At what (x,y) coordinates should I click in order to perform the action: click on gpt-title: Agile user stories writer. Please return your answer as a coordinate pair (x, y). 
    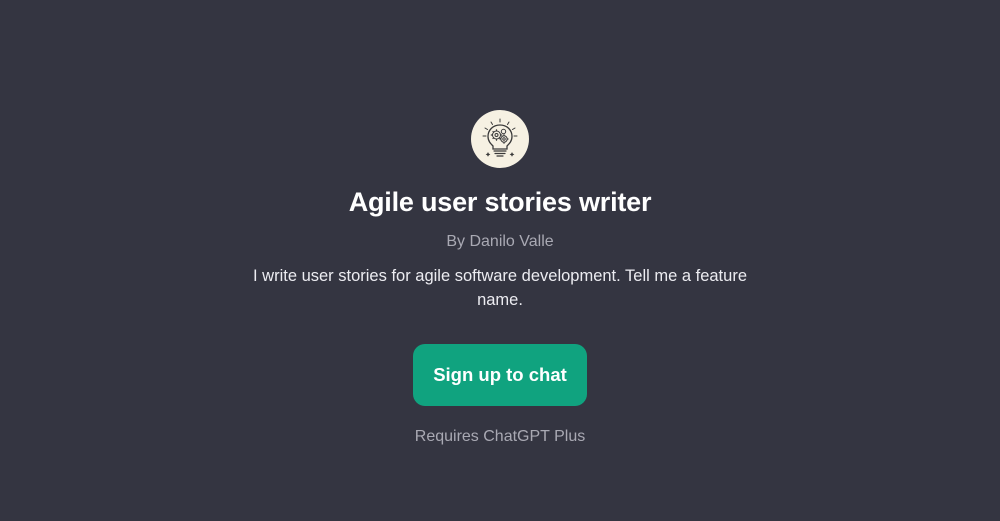
    Looking at the image, I should click on (500, 202).